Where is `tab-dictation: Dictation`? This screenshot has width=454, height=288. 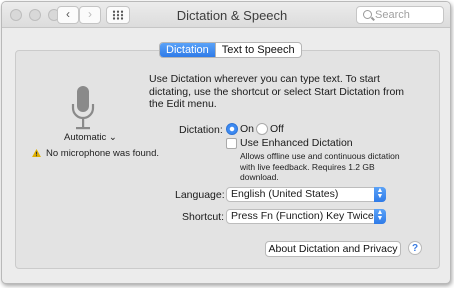 tab-dictation: Dictation is located at coordinates (187, 50).